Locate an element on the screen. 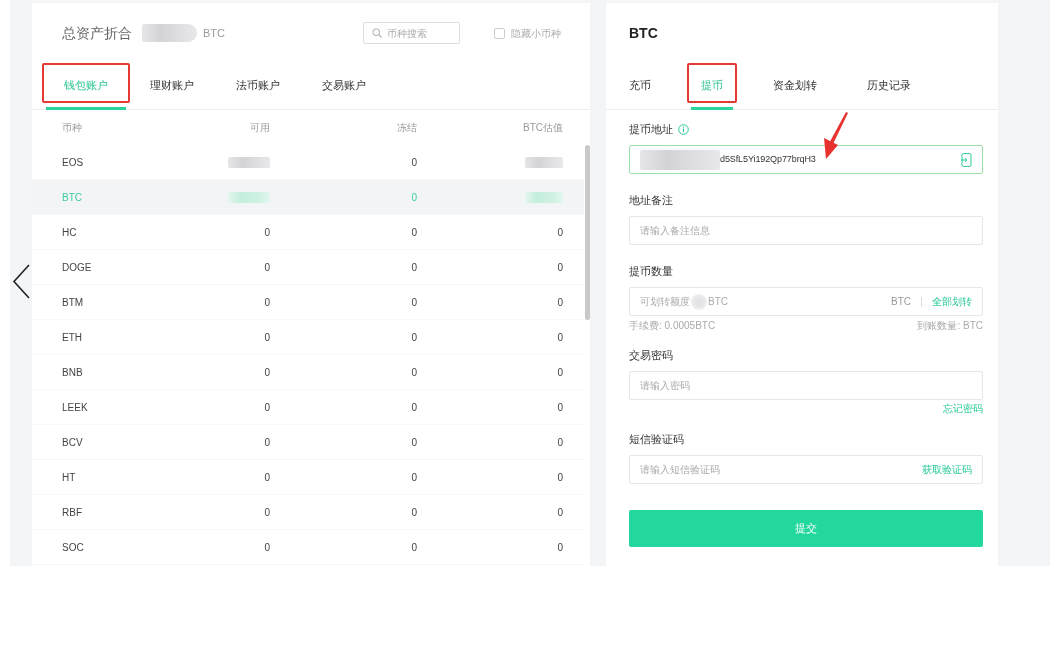 The image size is (1060, 645). fee-text: 手续费: 0.0005BTC is located at coordinates (672, 326).